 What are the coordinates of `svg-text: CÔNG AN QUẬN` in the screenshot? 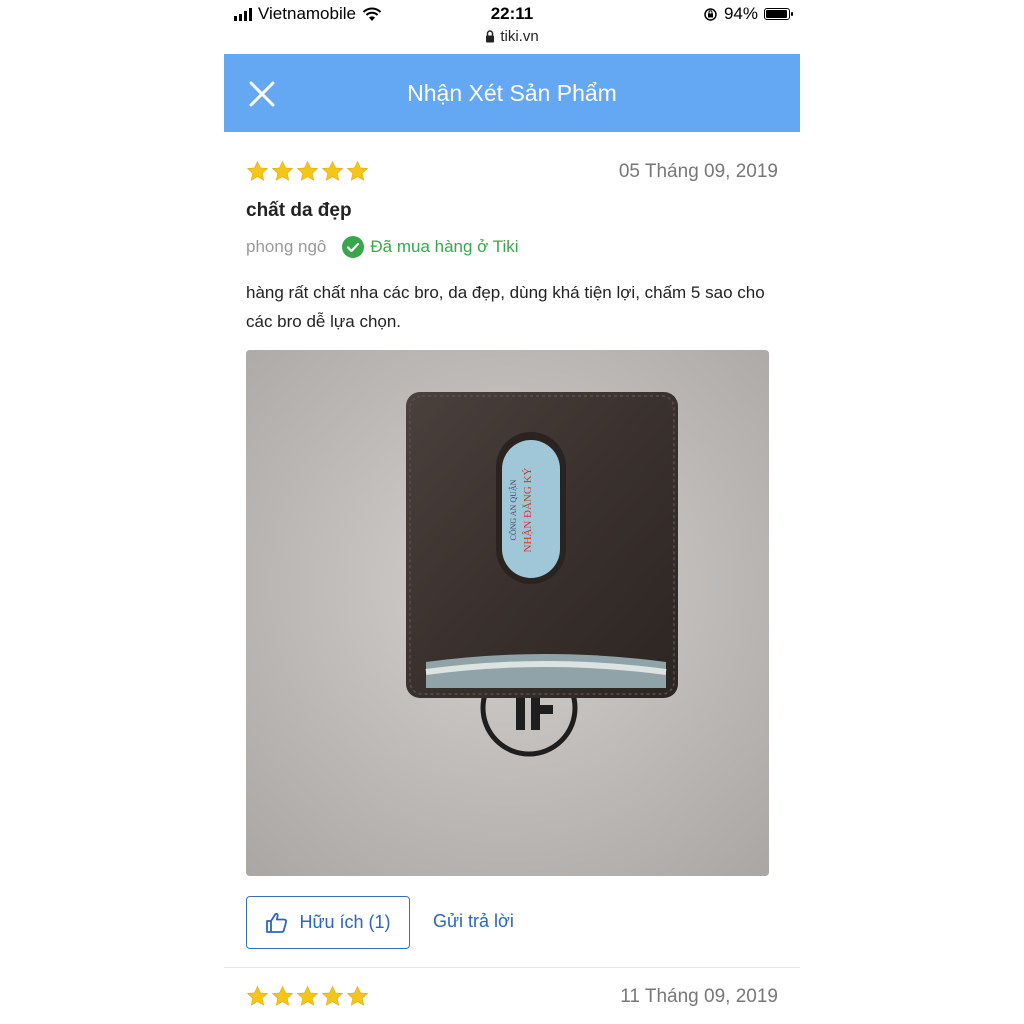 It's located at (513, 509).